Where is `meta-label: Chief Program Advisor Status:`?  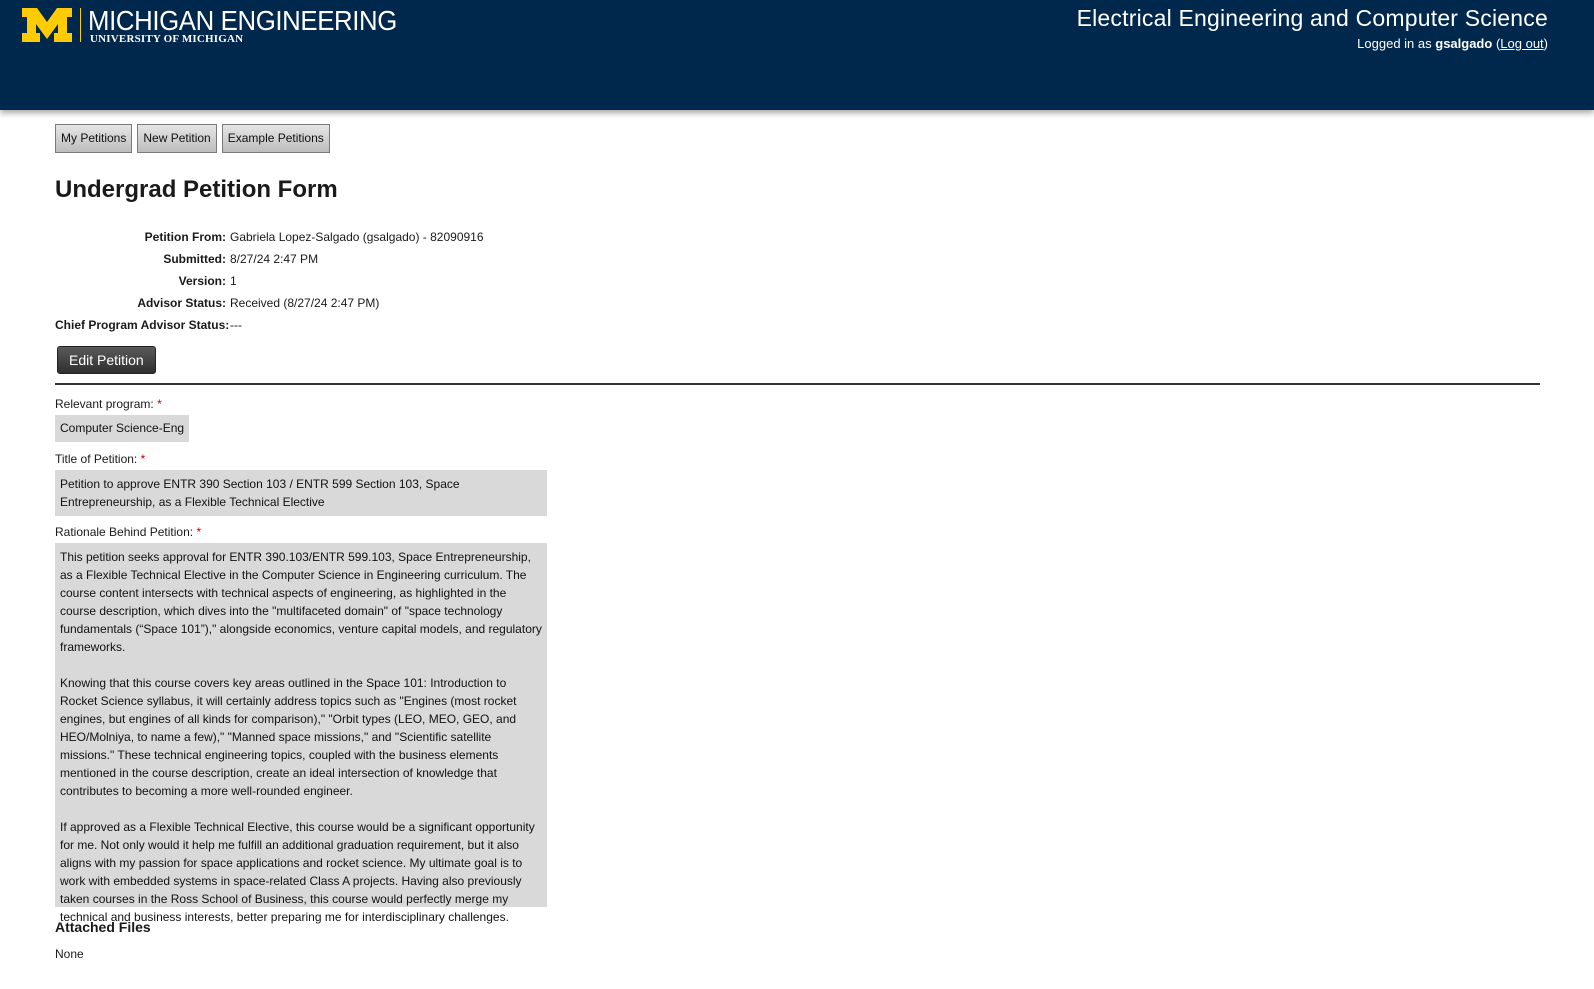 meta-label: Chief Program Advisor Status: is located at coordinates (142, 325).